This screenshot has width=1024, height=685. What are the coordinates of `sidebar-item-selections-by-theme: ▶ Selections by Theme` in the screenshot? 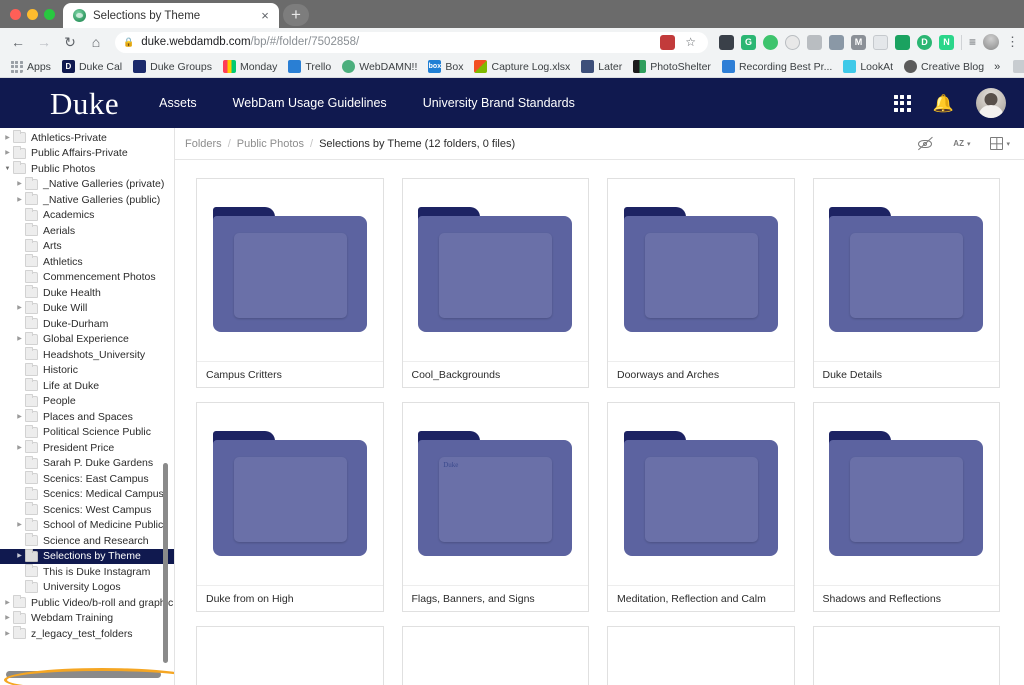 It's located at (87, 556).